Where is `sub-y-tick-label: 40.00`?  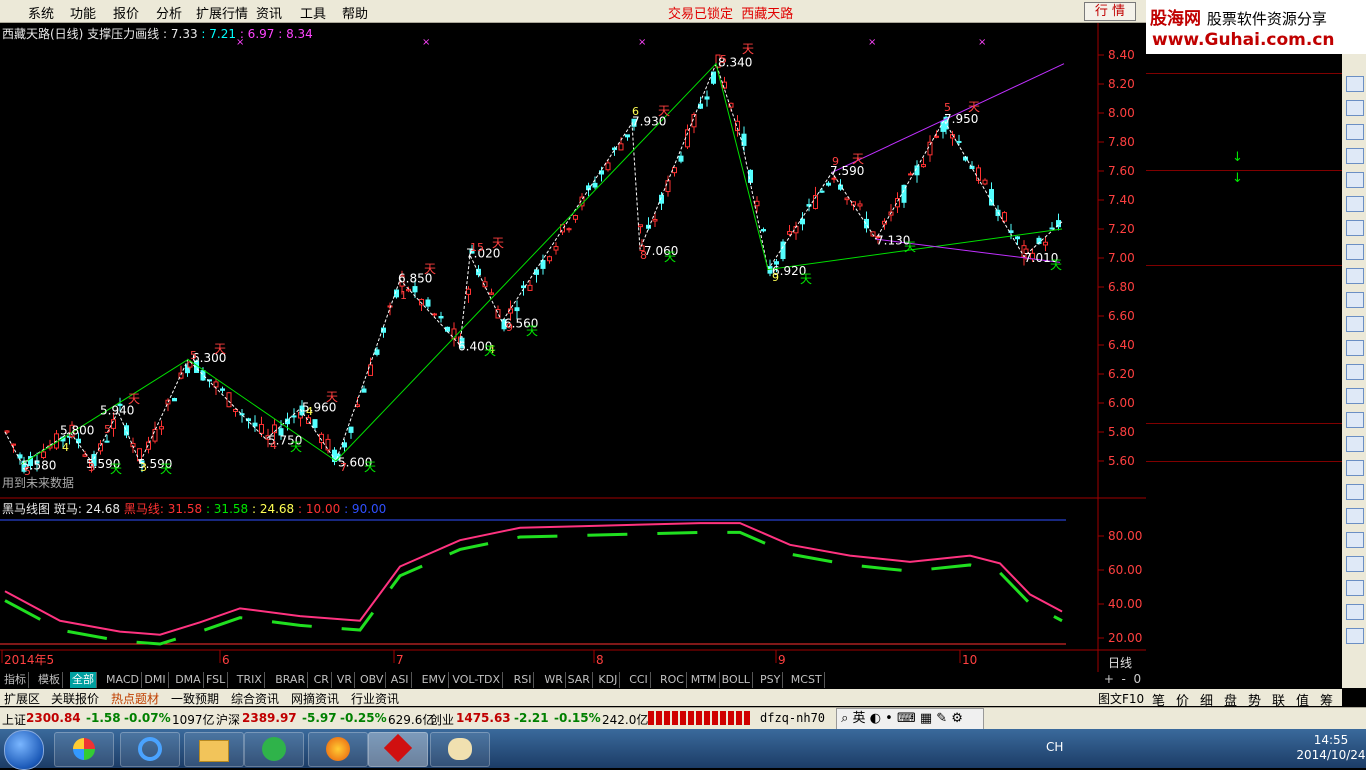 sub-y-tick-label: 40.00 is located at coordinates (1125, 604).